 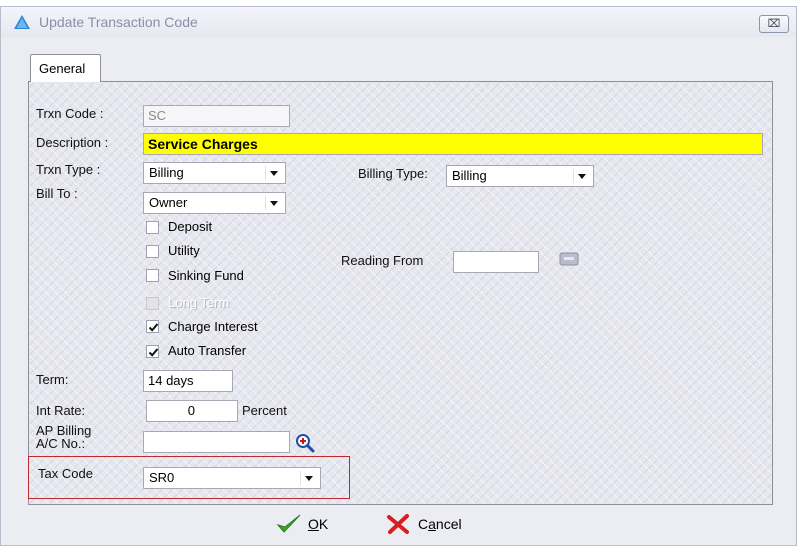 I want to click on magnifier-plus-icon, so click(x=305, y=443).